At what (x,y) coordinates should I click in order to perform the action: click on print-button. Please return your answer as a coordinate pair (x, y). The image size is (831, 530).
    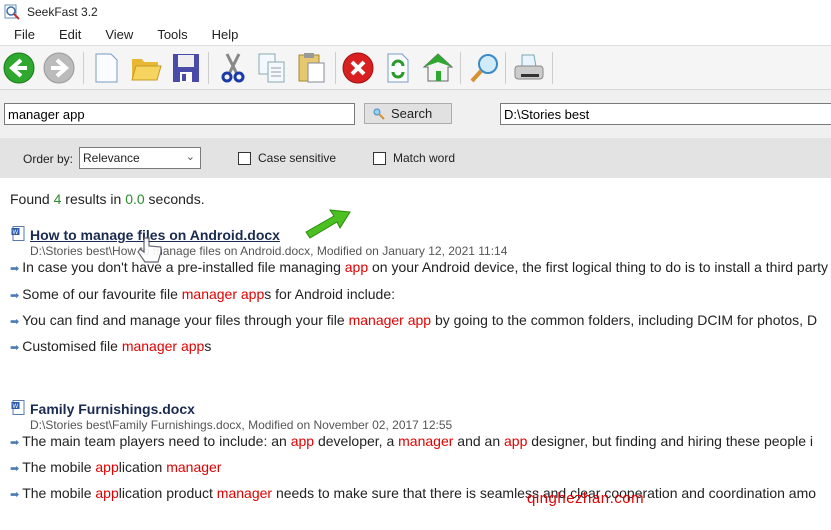
    Looking at the image, I should click on (529, 68).